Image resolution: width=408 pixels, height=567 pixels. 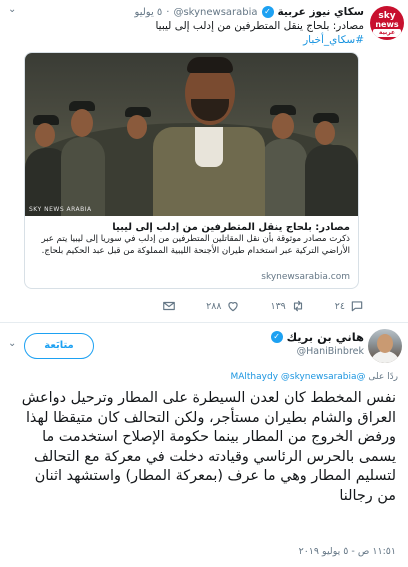 What do you see at coordinates (287, 306) in the screenshot?
I see `retweet-action: ١٣٩` at bounding box center [287, 306].